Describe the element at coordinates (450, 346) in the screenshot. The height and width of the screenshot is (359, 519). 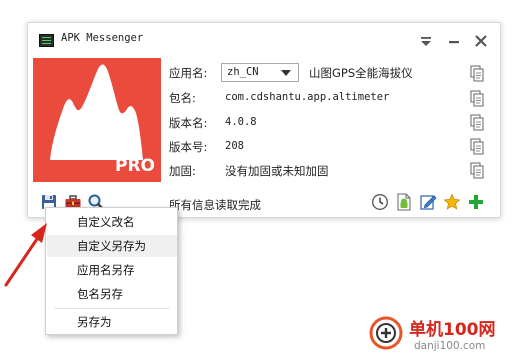
I see `watermark-url: danji100.com` at that location.